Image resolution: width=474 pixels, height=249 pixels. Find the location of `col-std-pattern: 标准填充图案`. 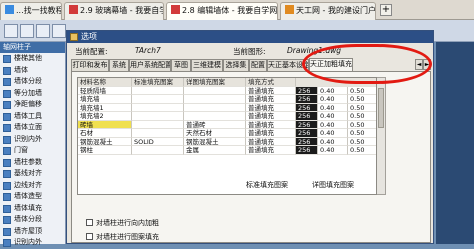

col-std-pattern: 标准填充图案 is located at coordinates (158, 82).